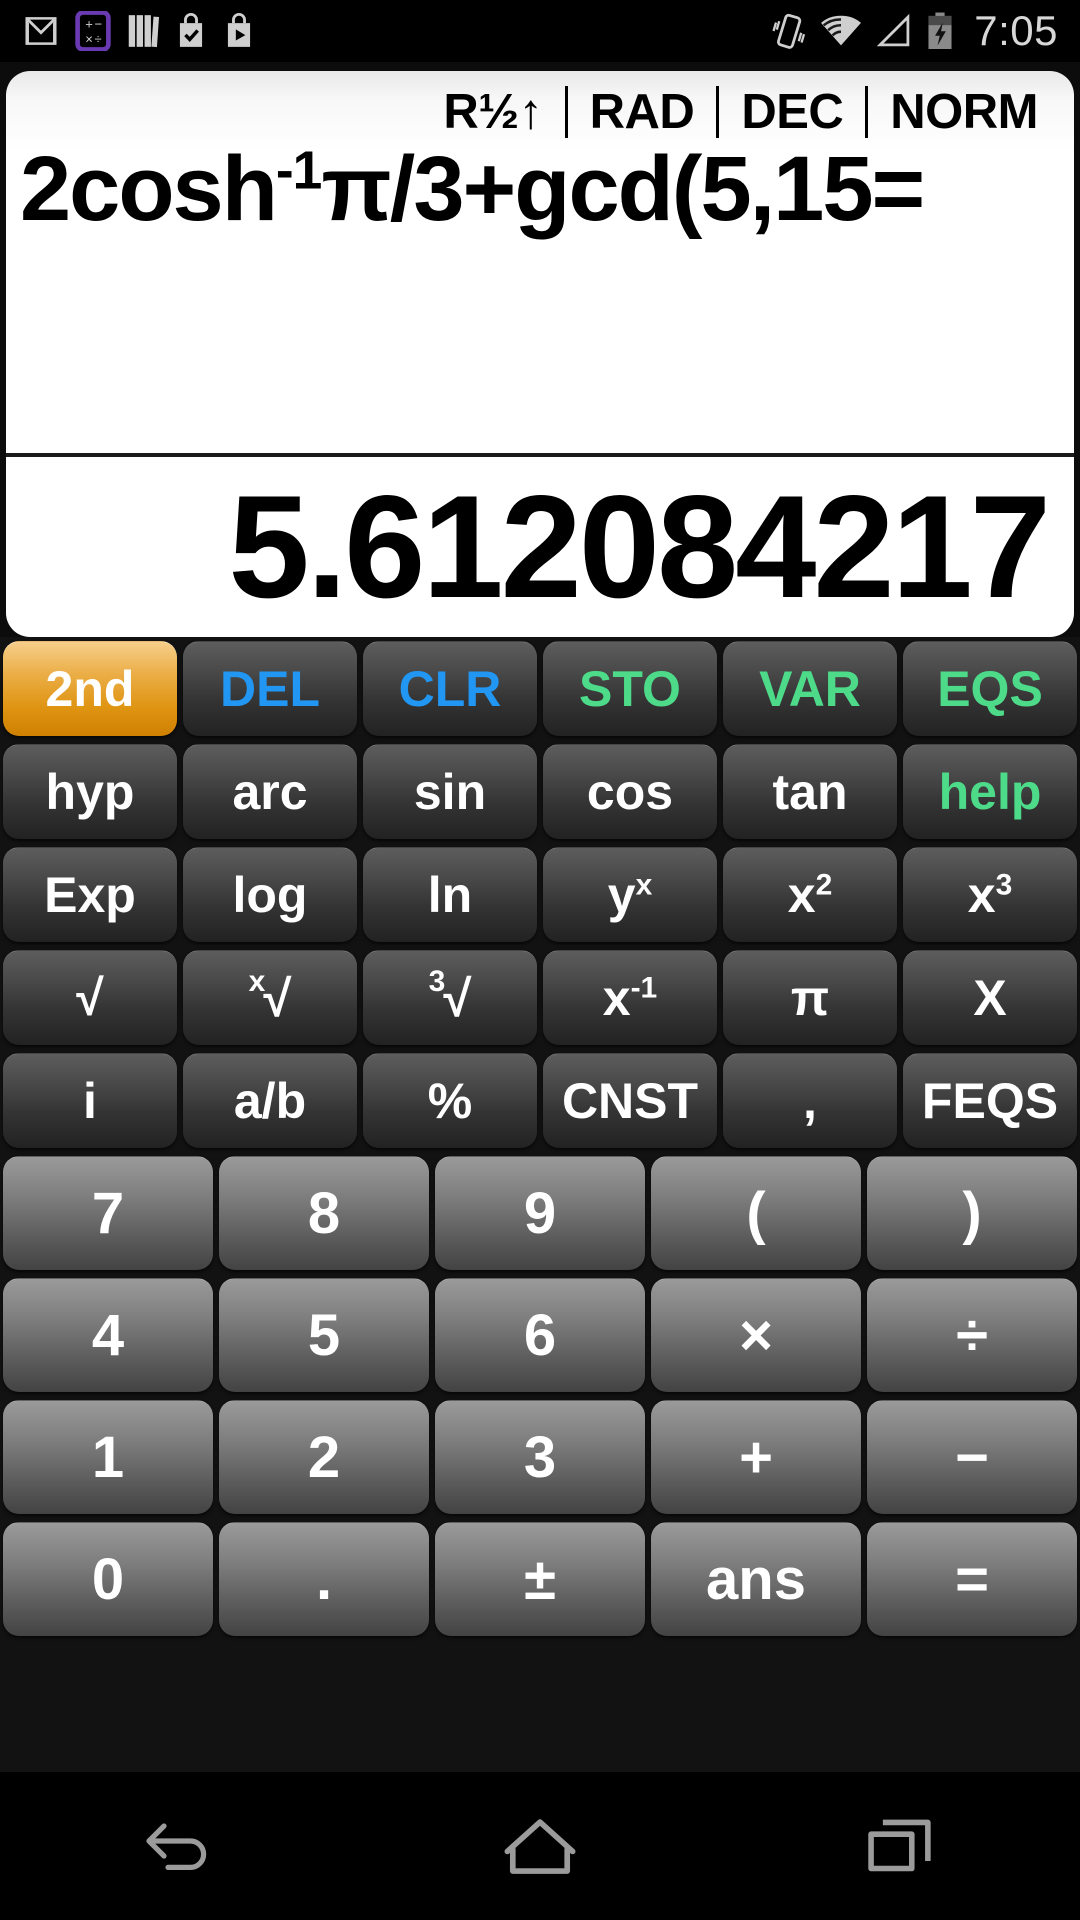  Describe the element at coordinates (964, 112) in the screenshot. I see `indicator-notation-mode: NORM` at that location.